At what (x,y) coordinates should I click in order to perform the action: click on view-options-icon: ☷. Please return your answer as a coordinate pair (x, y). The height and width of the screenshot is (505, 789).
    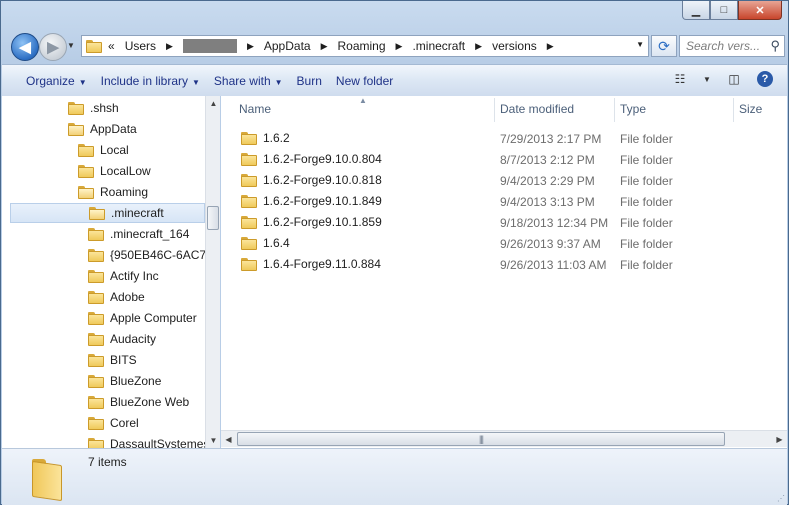
    Looking at the image, I should click on (680, 79).